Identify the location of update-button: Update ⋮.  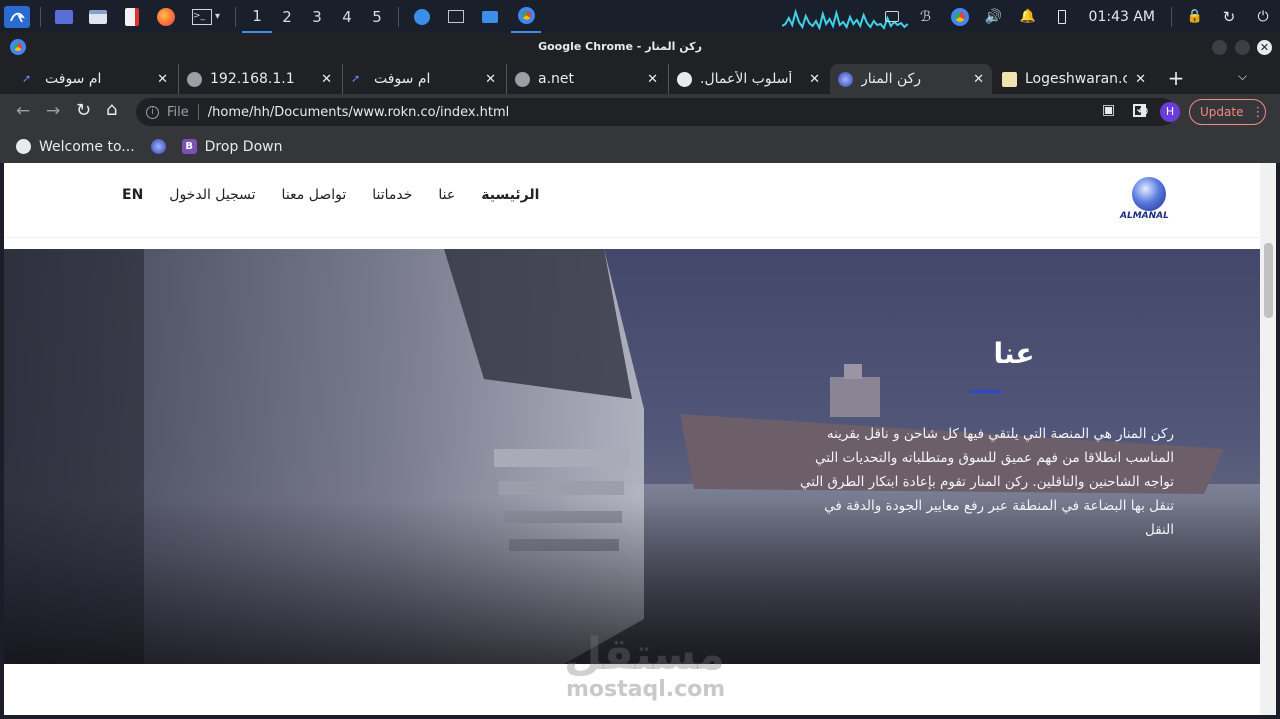
(1227, 112).